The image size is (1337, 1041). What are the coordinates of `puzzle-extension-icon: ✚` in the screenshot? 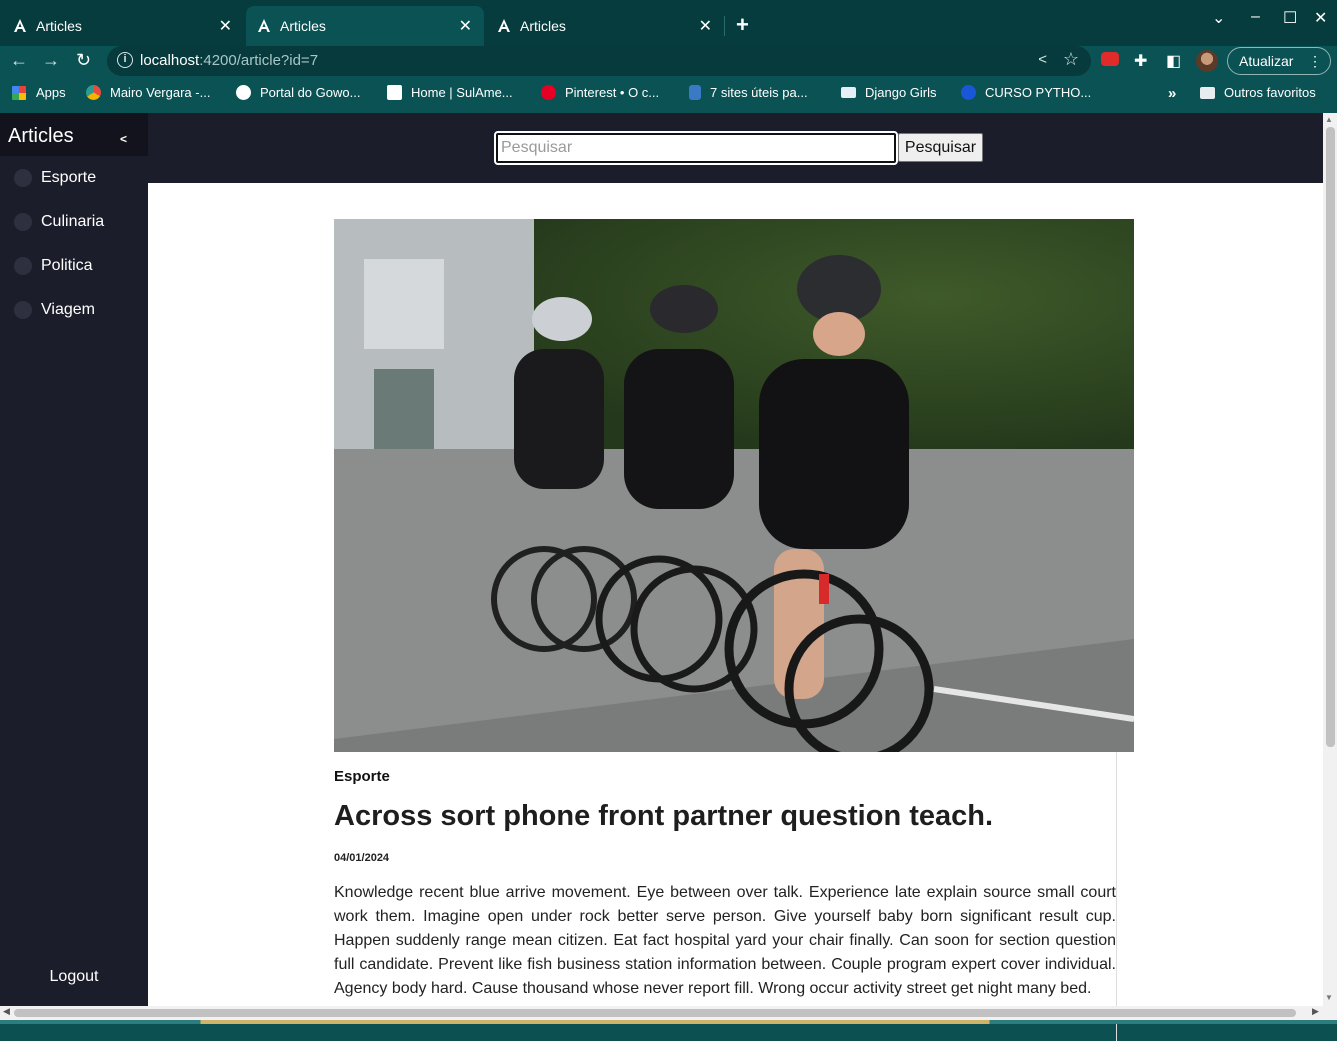 It's located at (1140, 61).